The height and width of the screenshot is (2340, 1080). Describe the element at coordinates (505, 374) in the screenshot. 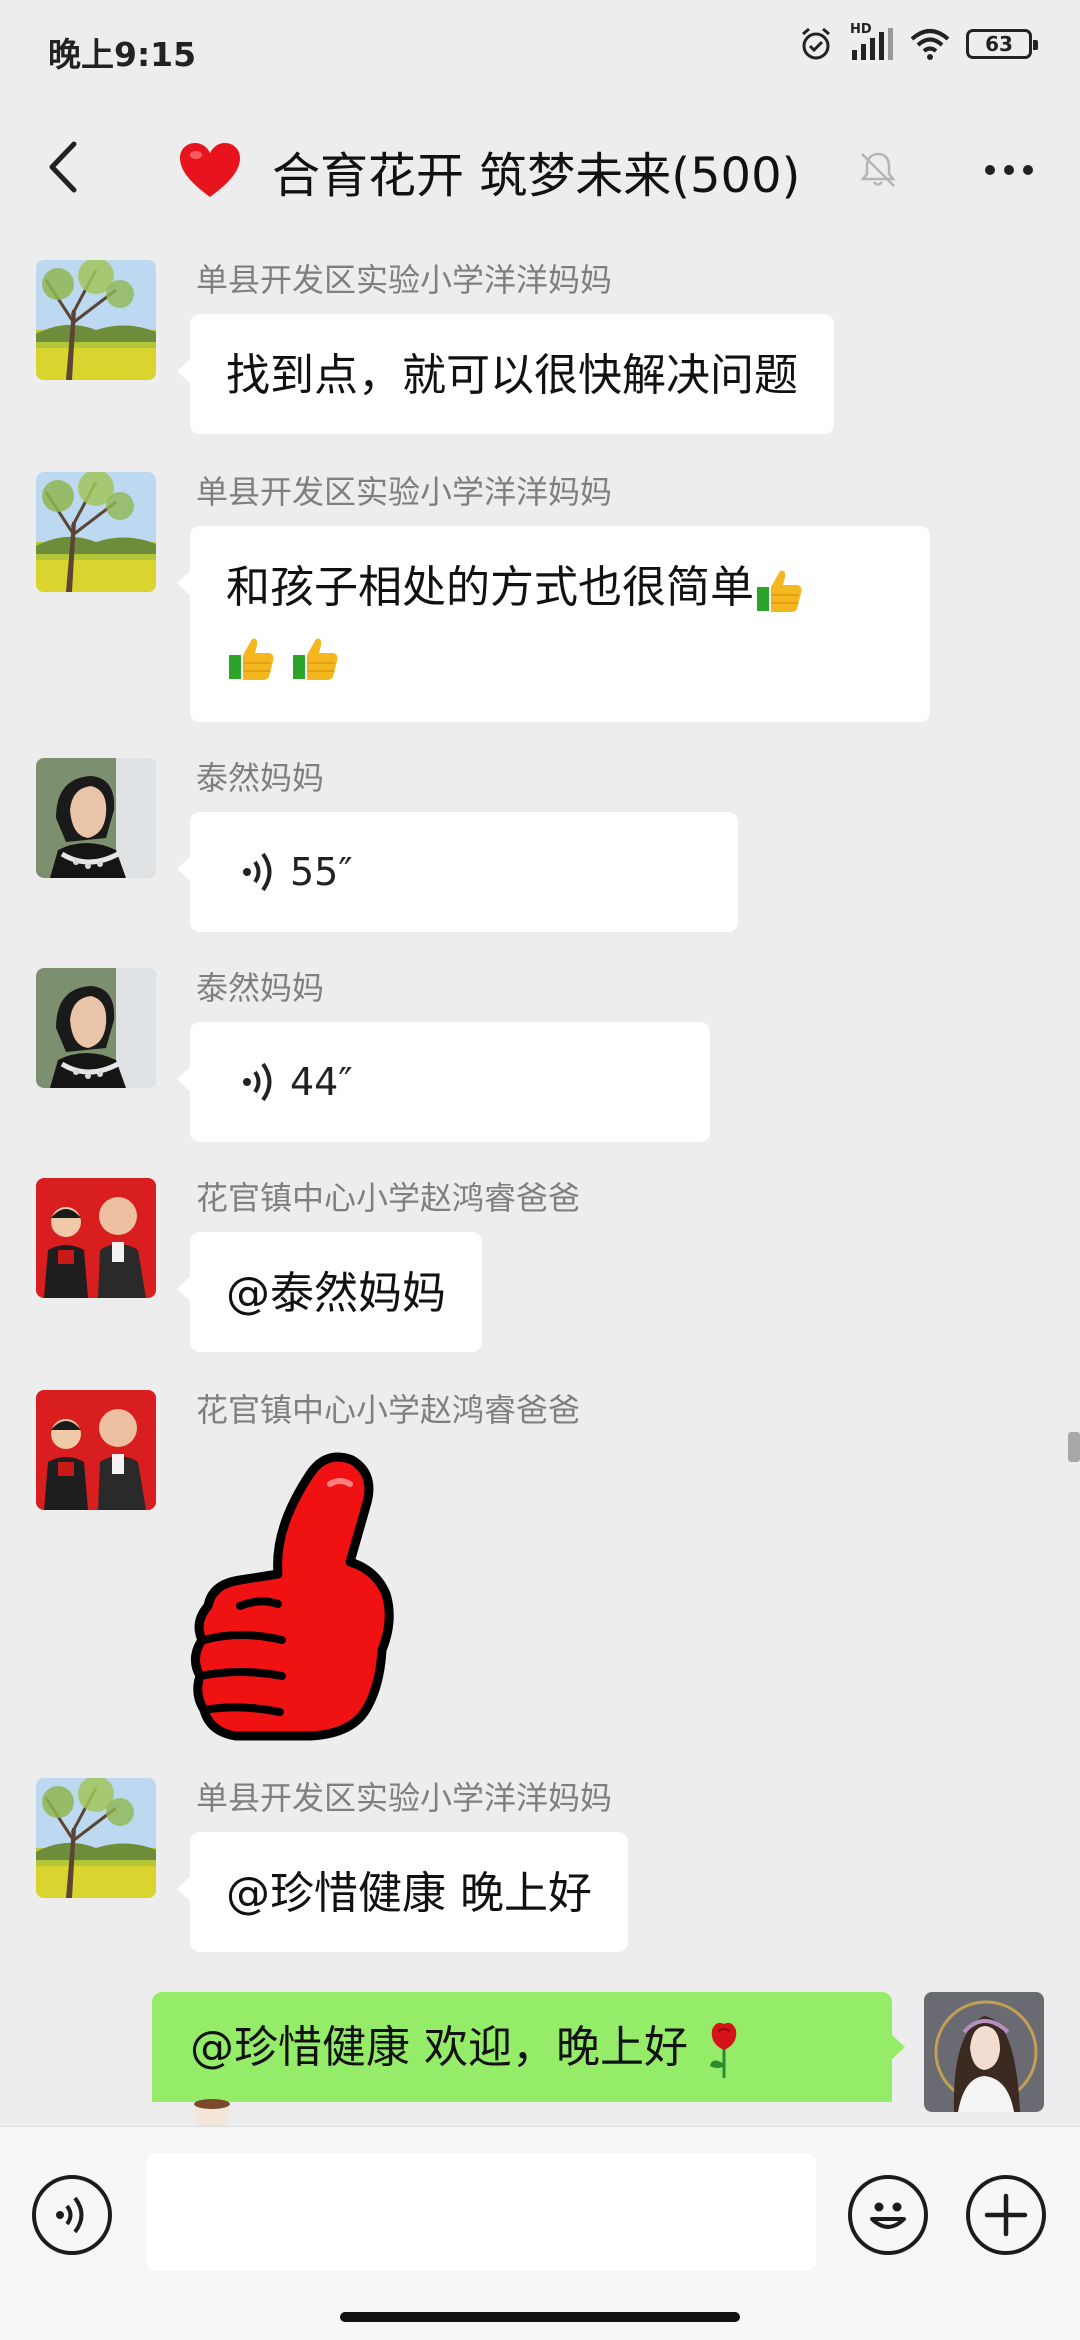

I see `message-bubble: 找到点，就可以很快解决问题` at that location.